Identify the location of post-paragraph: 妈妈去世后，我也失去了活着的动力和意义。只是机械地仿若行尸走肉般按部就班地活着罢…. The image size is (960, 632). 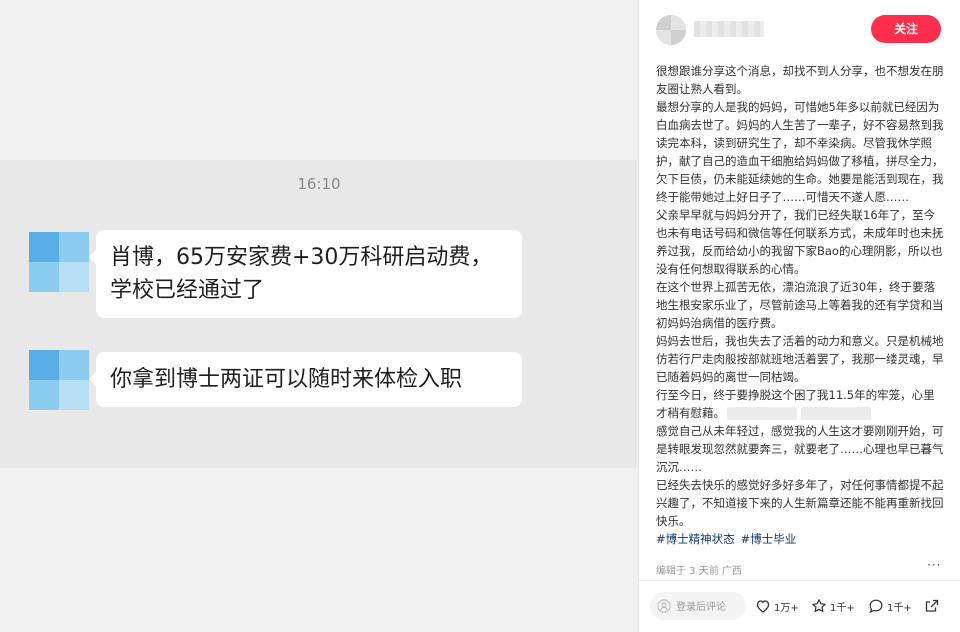
(800, 359).